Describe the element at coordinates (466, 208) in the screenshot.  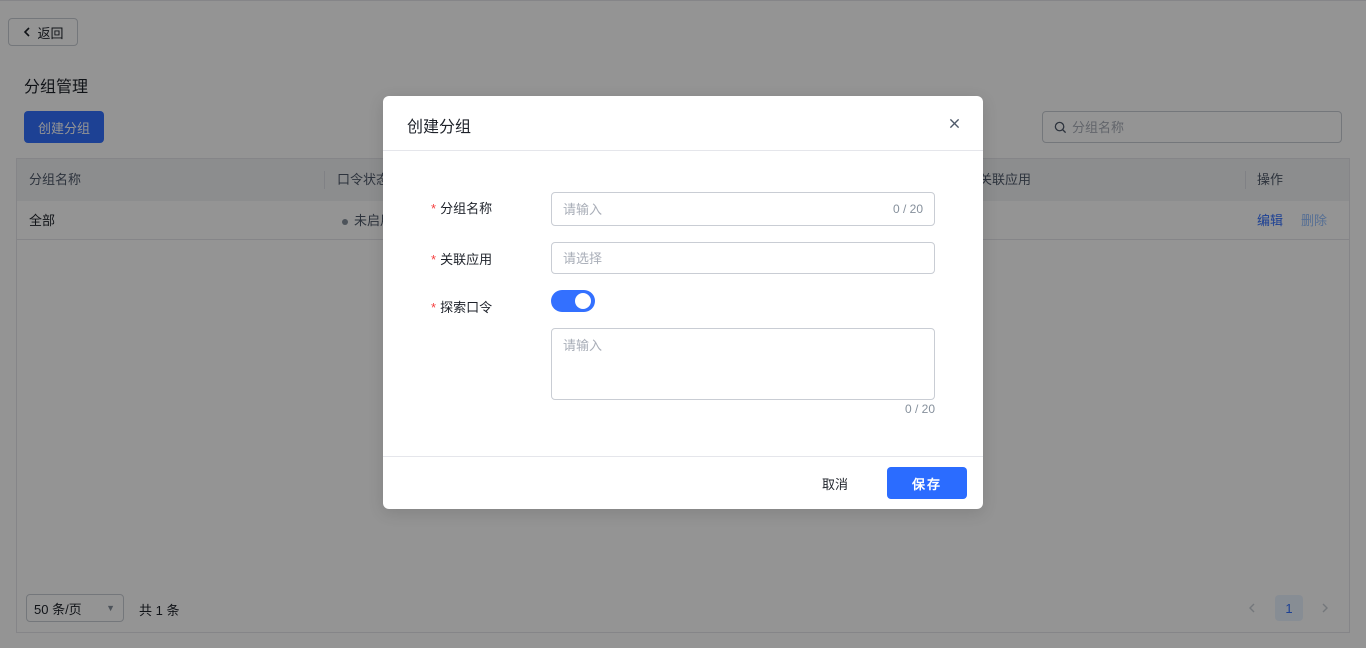
I see `group-name-label-text: 分组名称` at that location.